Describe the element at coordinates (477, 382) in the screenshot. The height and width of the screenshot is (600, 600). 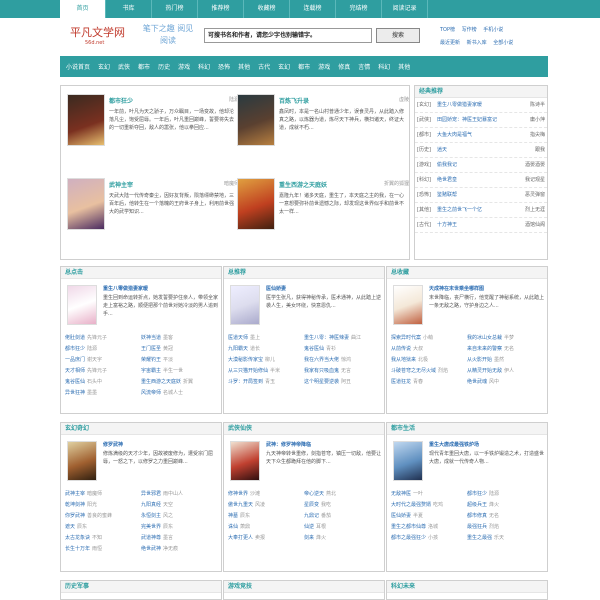
I see `list-book-title: 绝世武魂` at that location.